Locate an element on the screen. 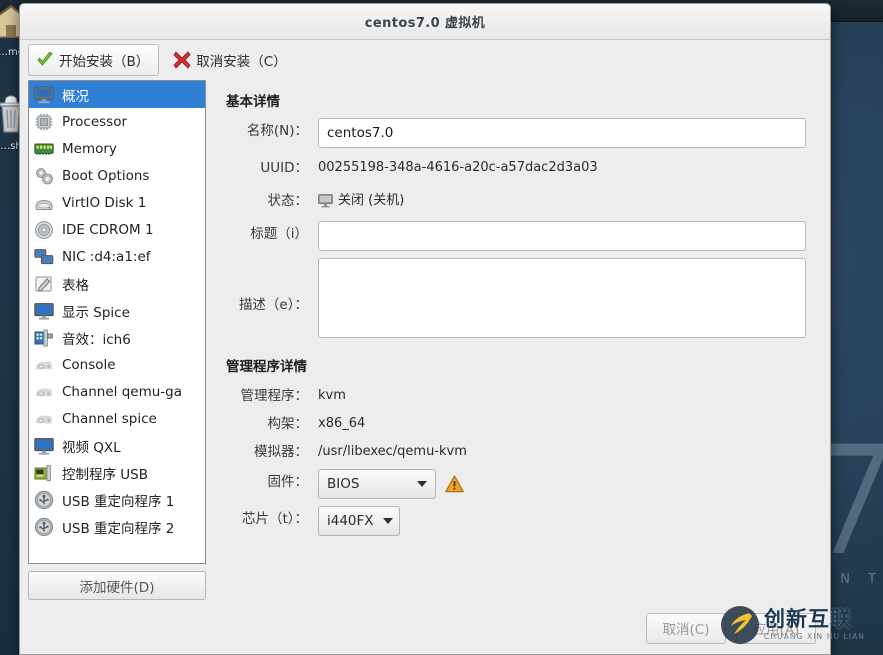  window-title: centos7.0 虚拟机 is located at coordinates (425, 23).